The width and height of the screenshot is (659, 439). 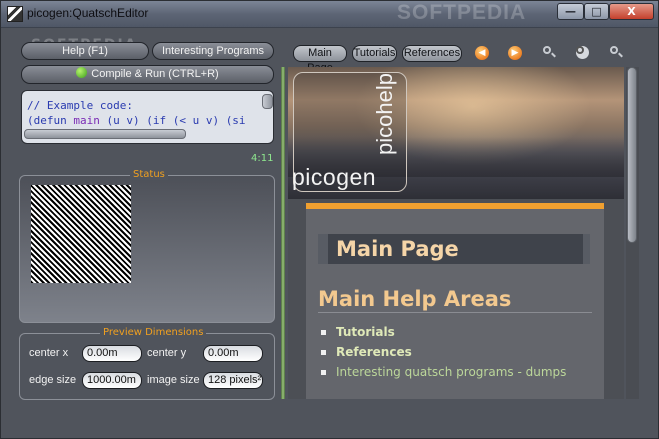 I want to click on maximize-button: □, so click(x=596, y=11).